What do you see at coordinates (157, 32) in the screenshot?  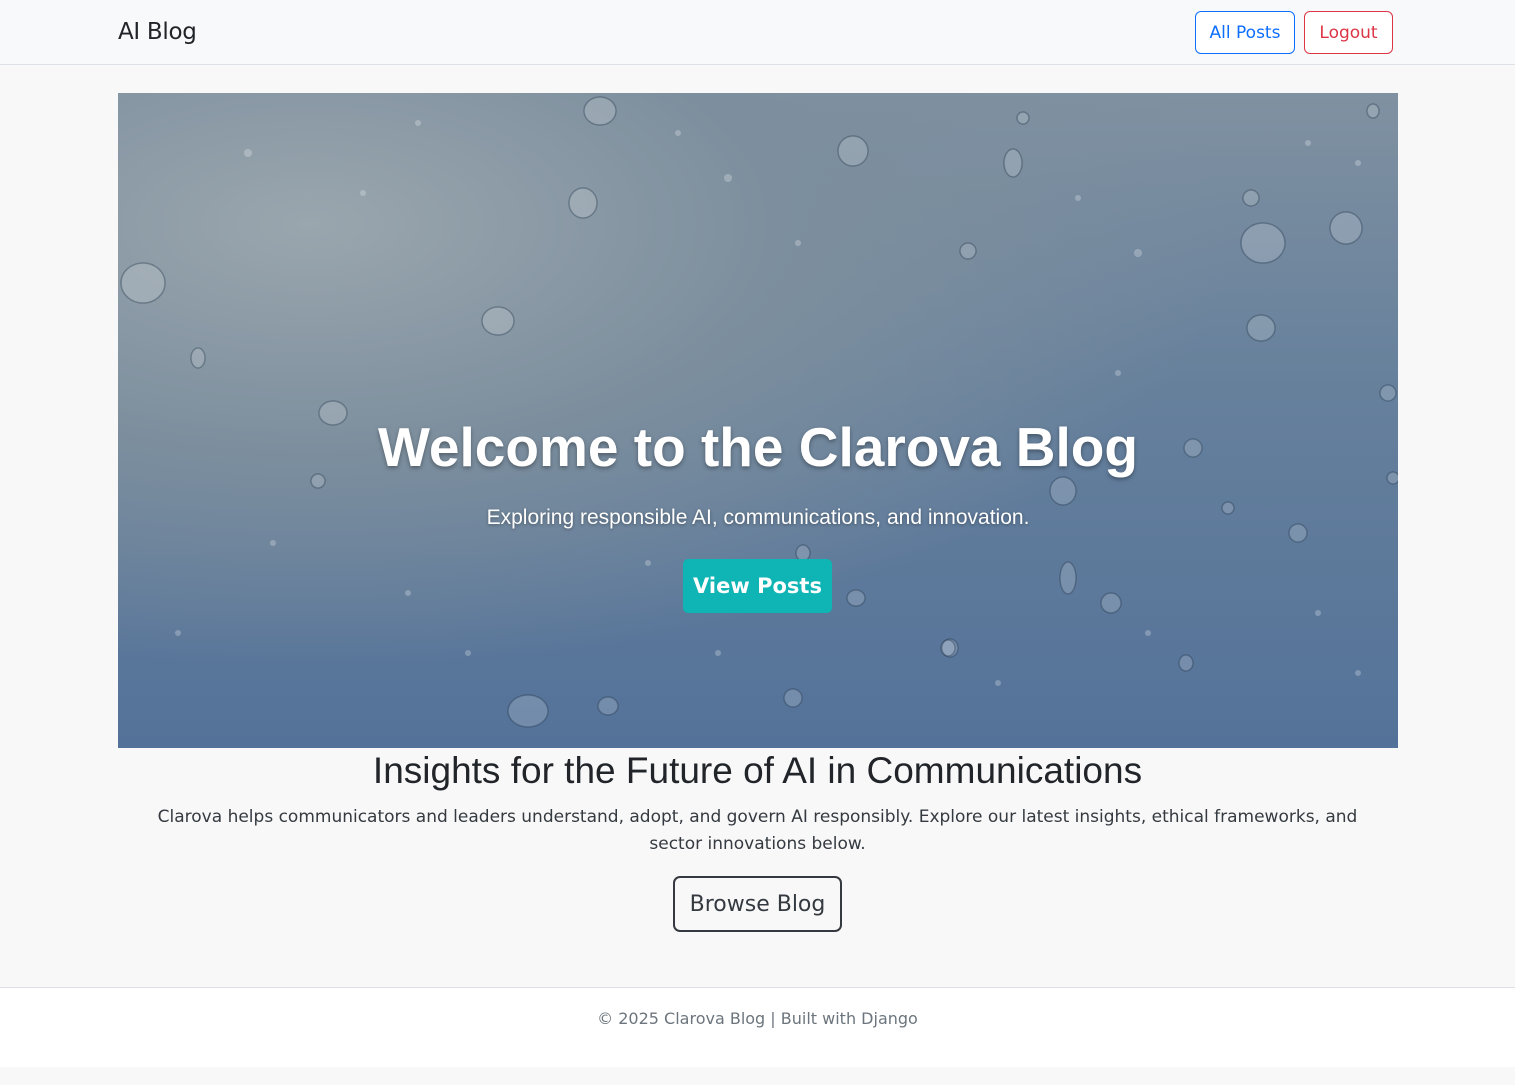 I see `navbar-brand: AI Blog` at bounding box center [157, 32].